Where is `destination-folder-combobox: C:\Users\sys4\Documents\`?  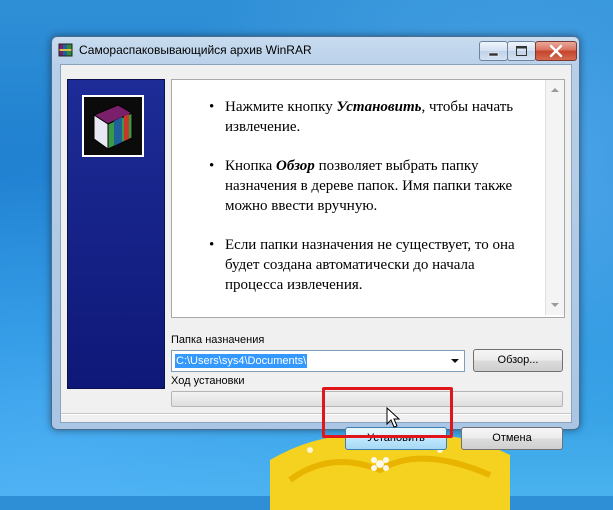
destination-folder-combobox: C:\Users\sys4\Documents\ is located at coordinates (318, 361).